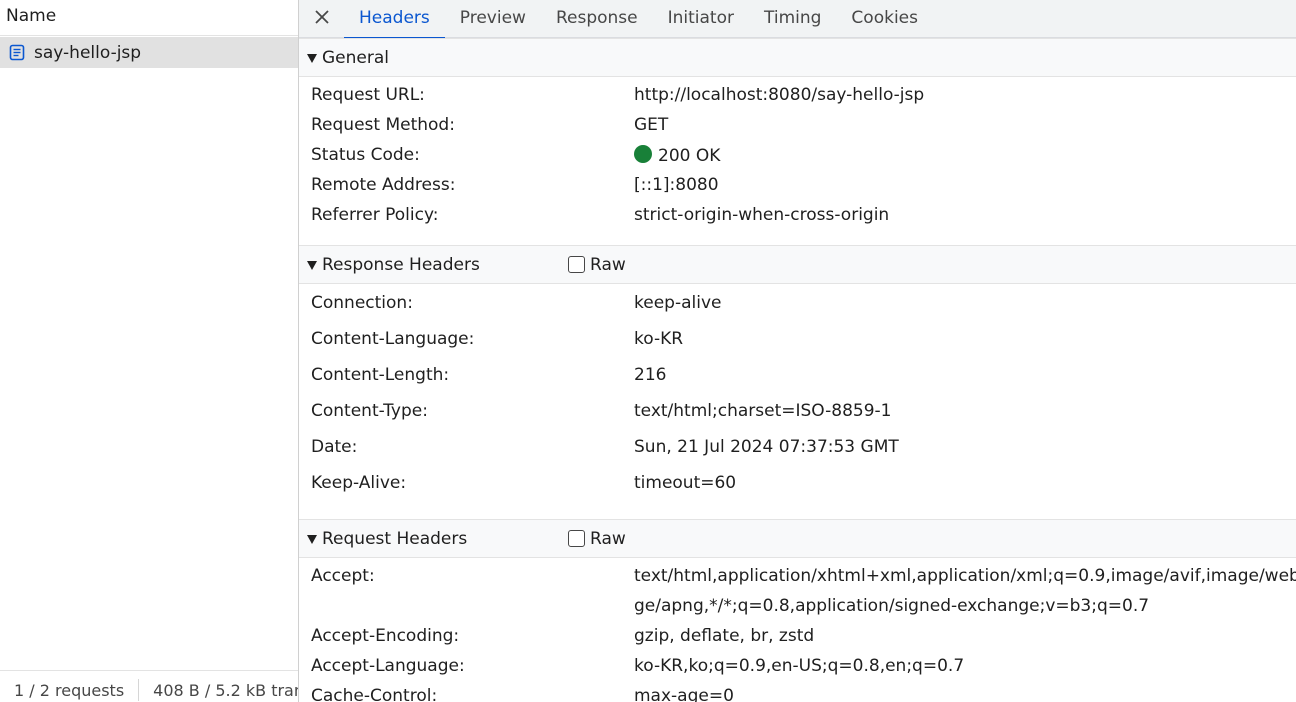  What do you see at coordinates (17, 53) in the screenshot?
I see `document-icon` at bounding box center [17, 53].